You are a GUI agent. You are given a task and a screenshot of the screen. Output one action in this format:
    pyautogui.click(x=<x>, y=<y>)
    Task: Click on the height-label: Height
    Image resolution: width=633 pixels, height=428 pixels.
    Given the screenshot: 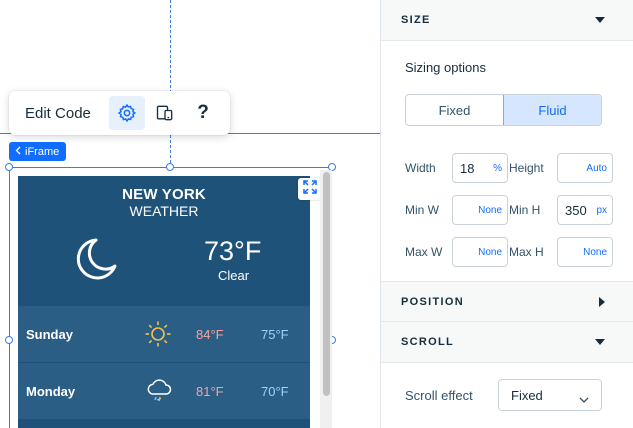 What is the action you would take?
    pyautogui.click(x=526, y=168)
    